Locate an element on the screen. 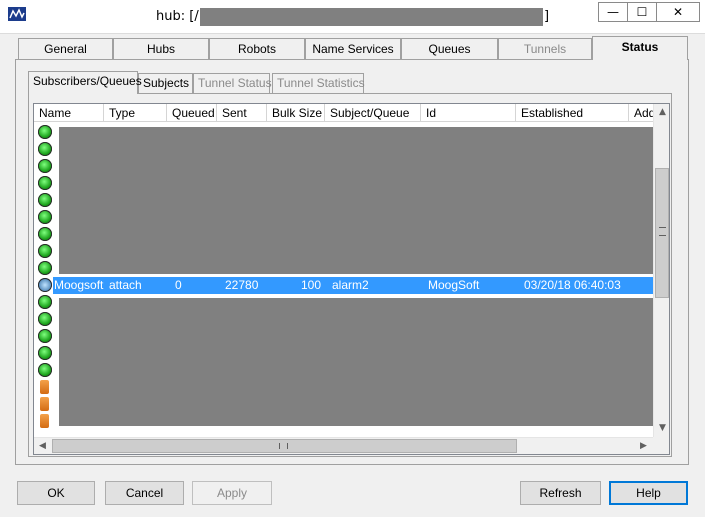  vertical-scroll-thumb is located at coordinates (662, 233).